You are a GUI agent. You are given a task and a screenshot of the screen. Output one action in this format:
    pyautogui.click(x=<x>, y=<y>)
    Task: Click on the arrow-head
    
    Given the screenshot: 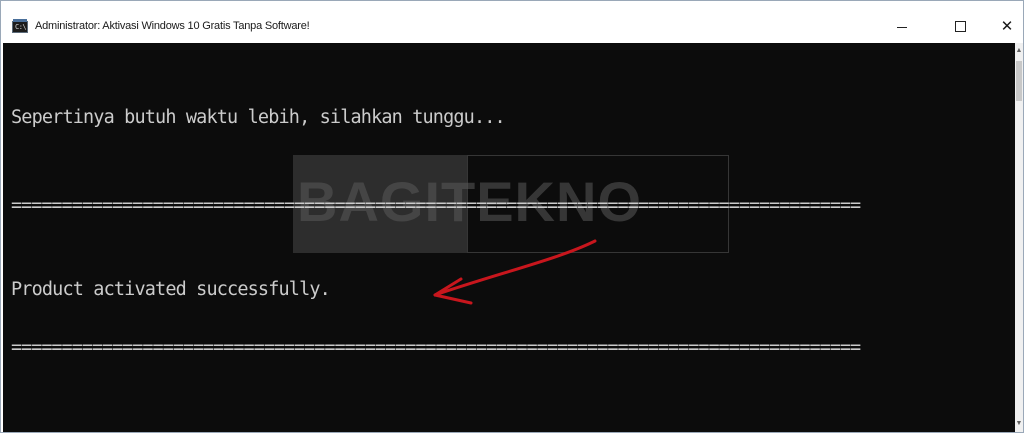 What is the action you would take?
    pyautogui.click(x=453, y=291)
    